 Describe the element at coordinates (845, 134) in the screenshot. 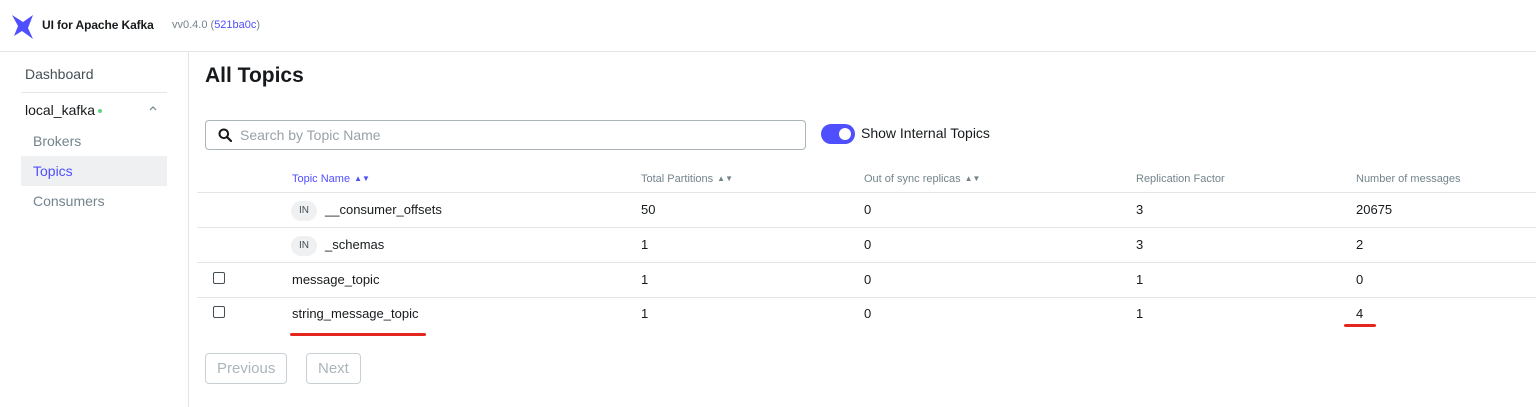

I see `toggle-knob` at that location.